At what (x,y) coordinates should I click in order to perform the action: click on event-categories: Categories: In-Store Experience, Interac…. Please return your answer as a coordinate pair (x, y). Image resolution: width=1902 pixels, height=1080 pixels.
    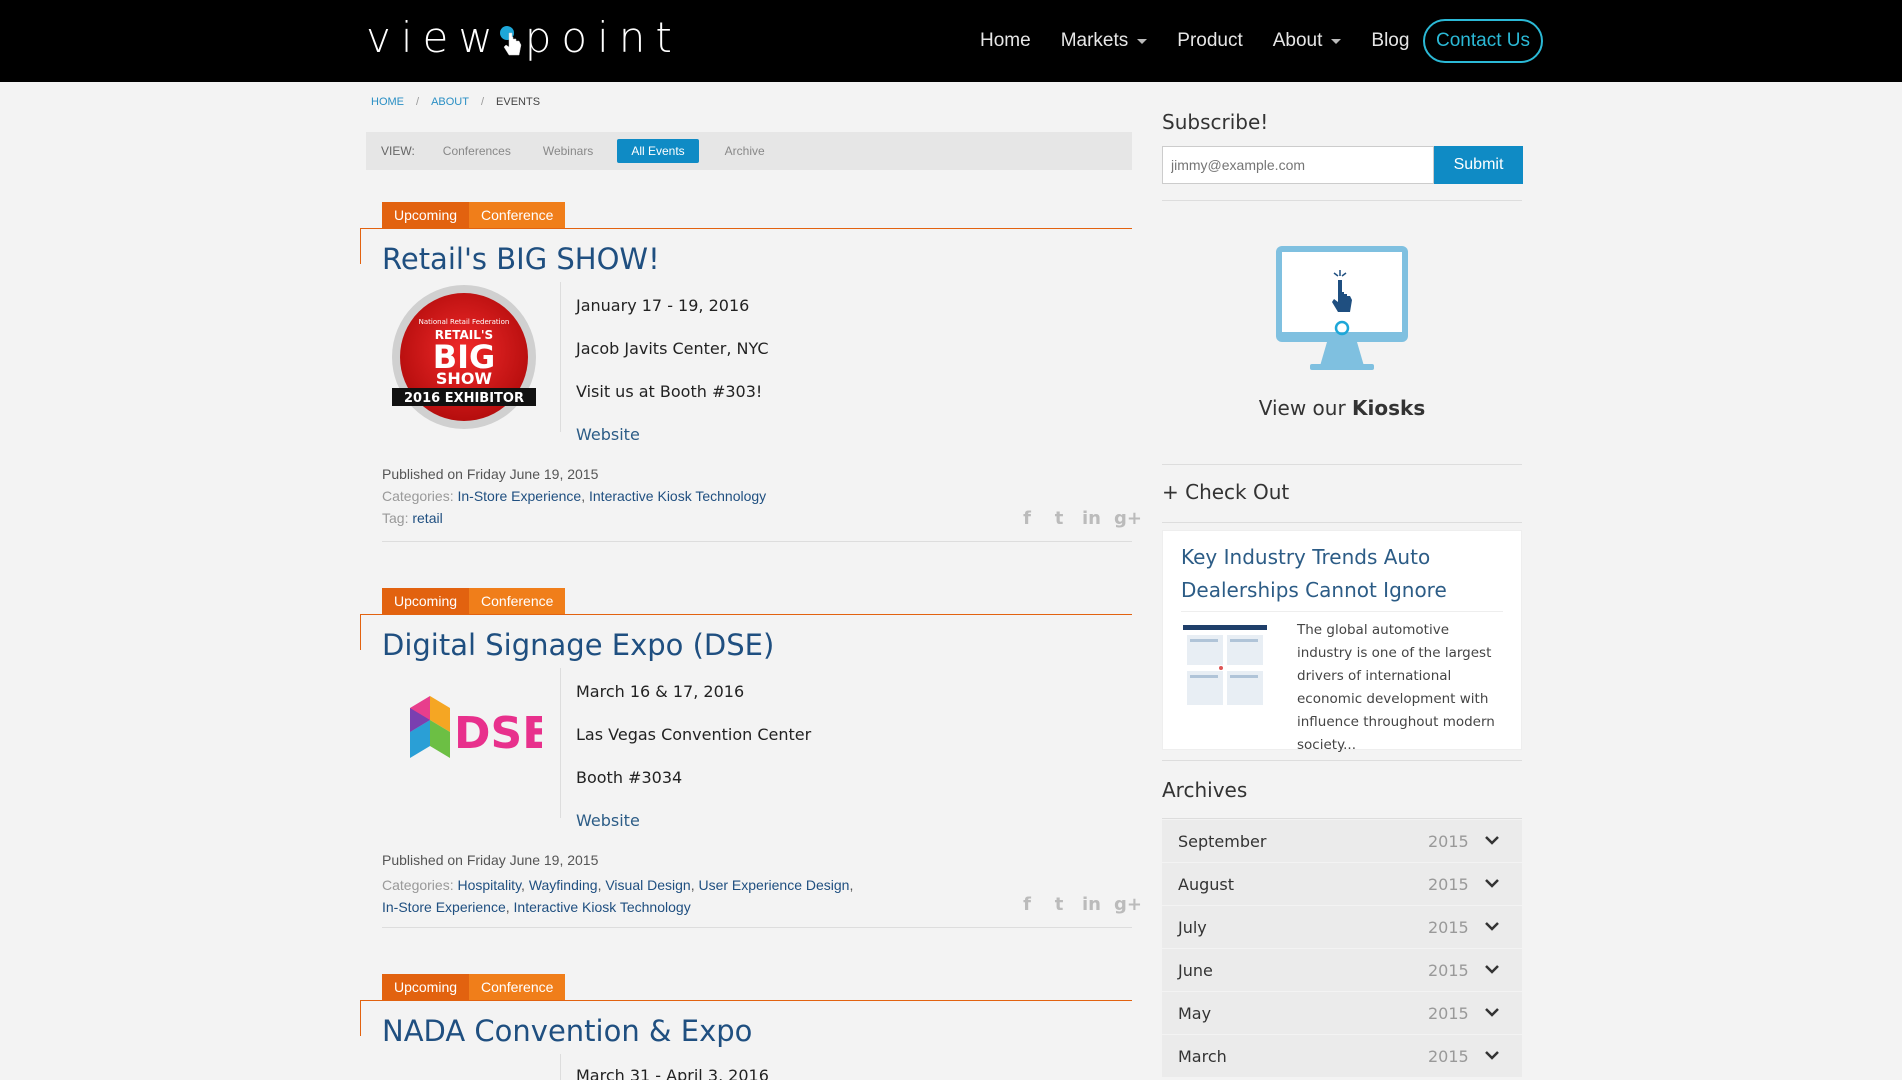
    Looking at the image, I should click on (574, 496).